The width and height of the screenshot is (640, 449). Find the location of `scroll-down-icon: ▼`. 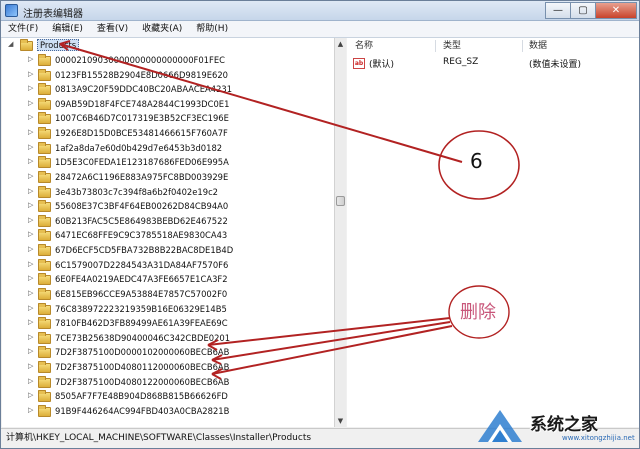

scroll-down-icon: ▼ is located at coordinates (340, 421).